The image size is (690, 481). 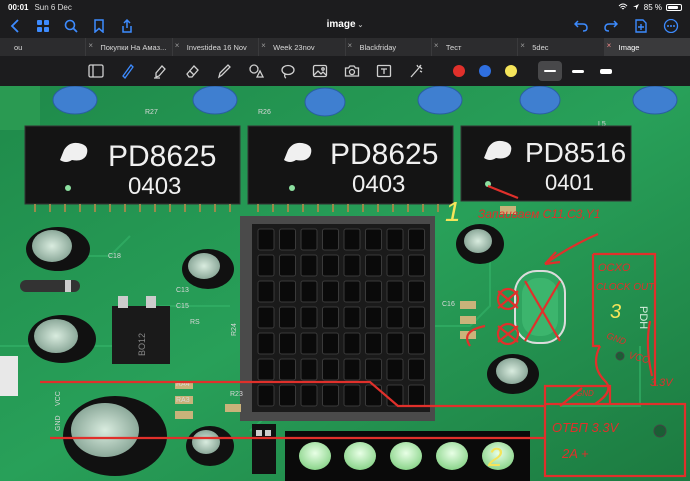 I want to click on chip3-brand: PD8516, so click(x=575, y=152).